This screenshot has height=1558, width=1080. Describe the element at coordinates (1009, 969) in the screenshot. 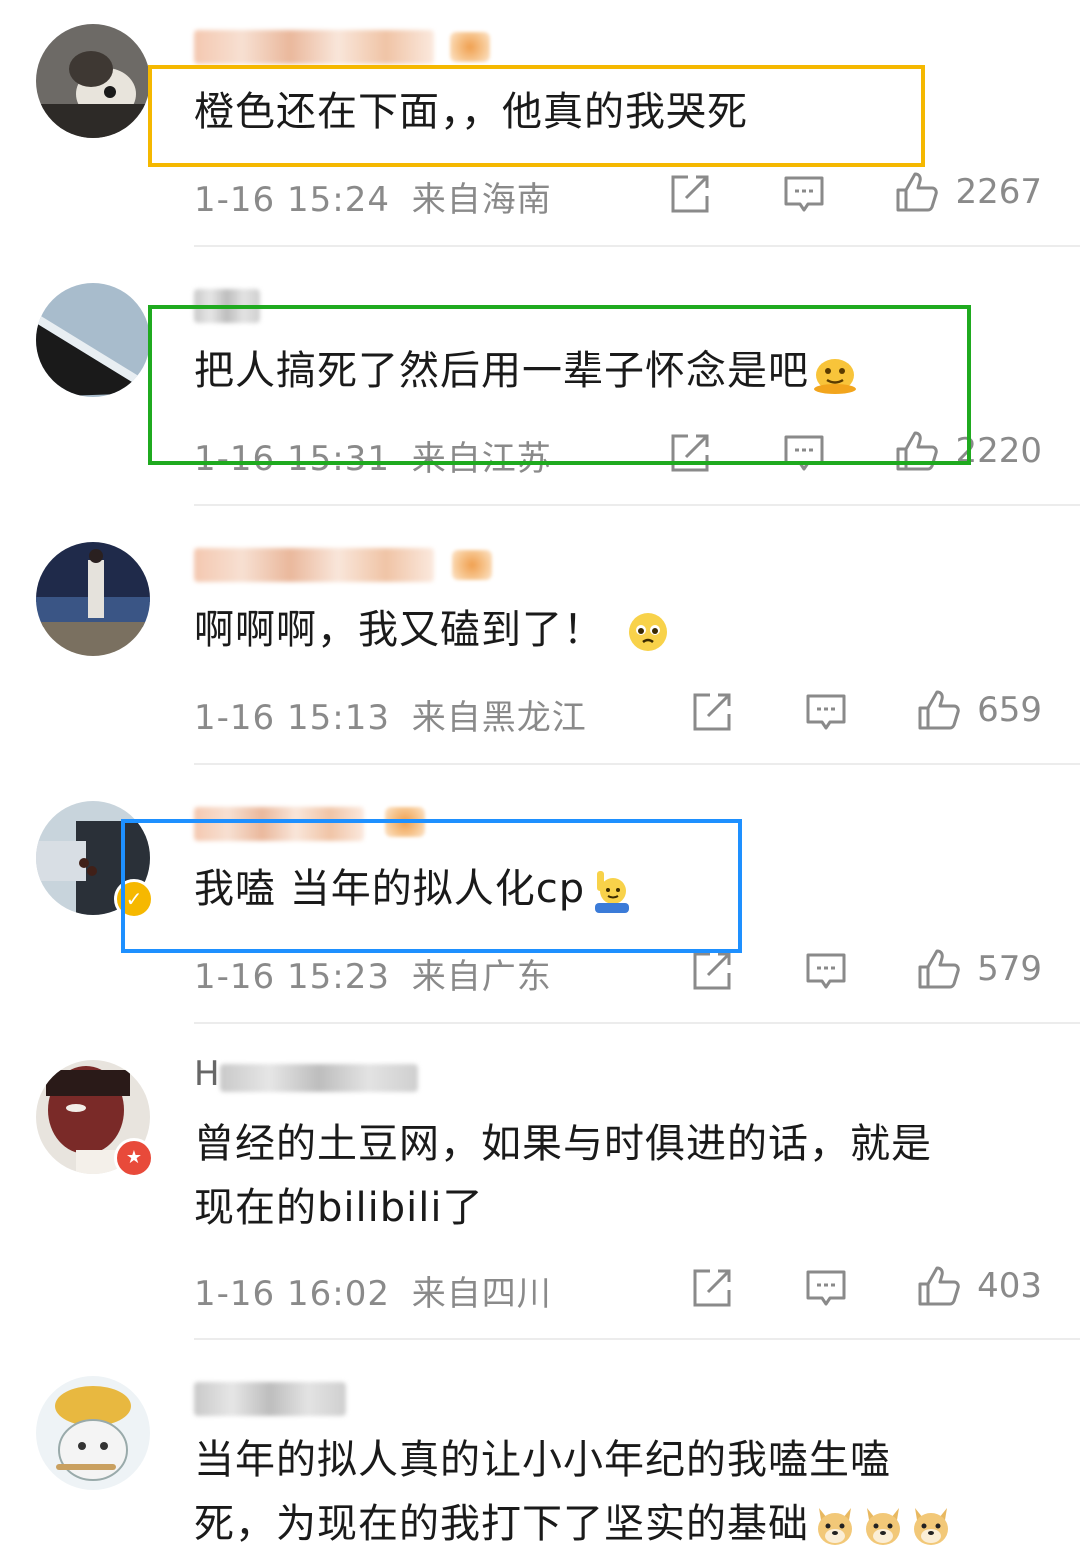

I see `like-count: 579` at that location.